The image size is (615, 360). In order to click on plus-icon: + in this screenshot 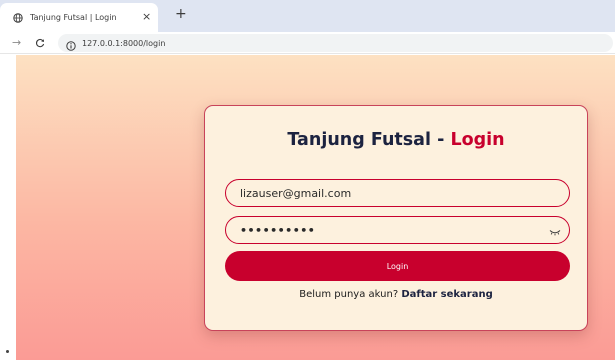, I will do `click(181, 14)`.